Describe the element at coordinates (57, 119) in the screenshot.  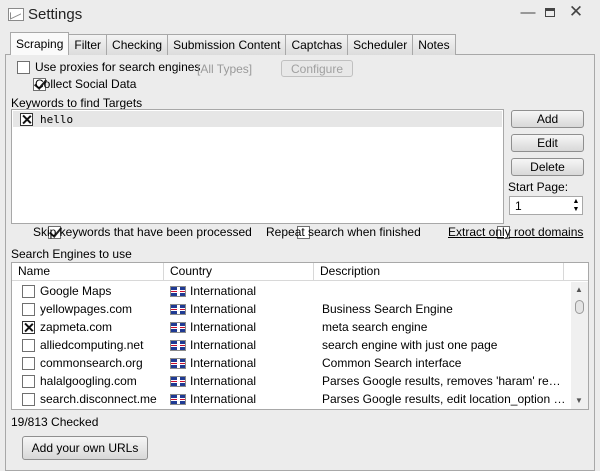
I see `keyword-text: hello` at that location.